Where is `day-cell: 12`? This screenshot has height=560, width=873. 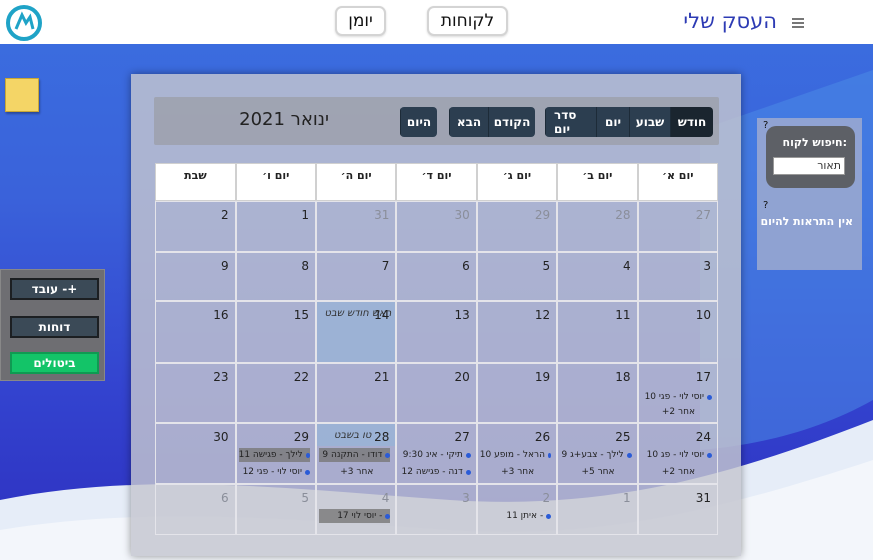 day-cell: 12 is located at coordinates (517, 332).